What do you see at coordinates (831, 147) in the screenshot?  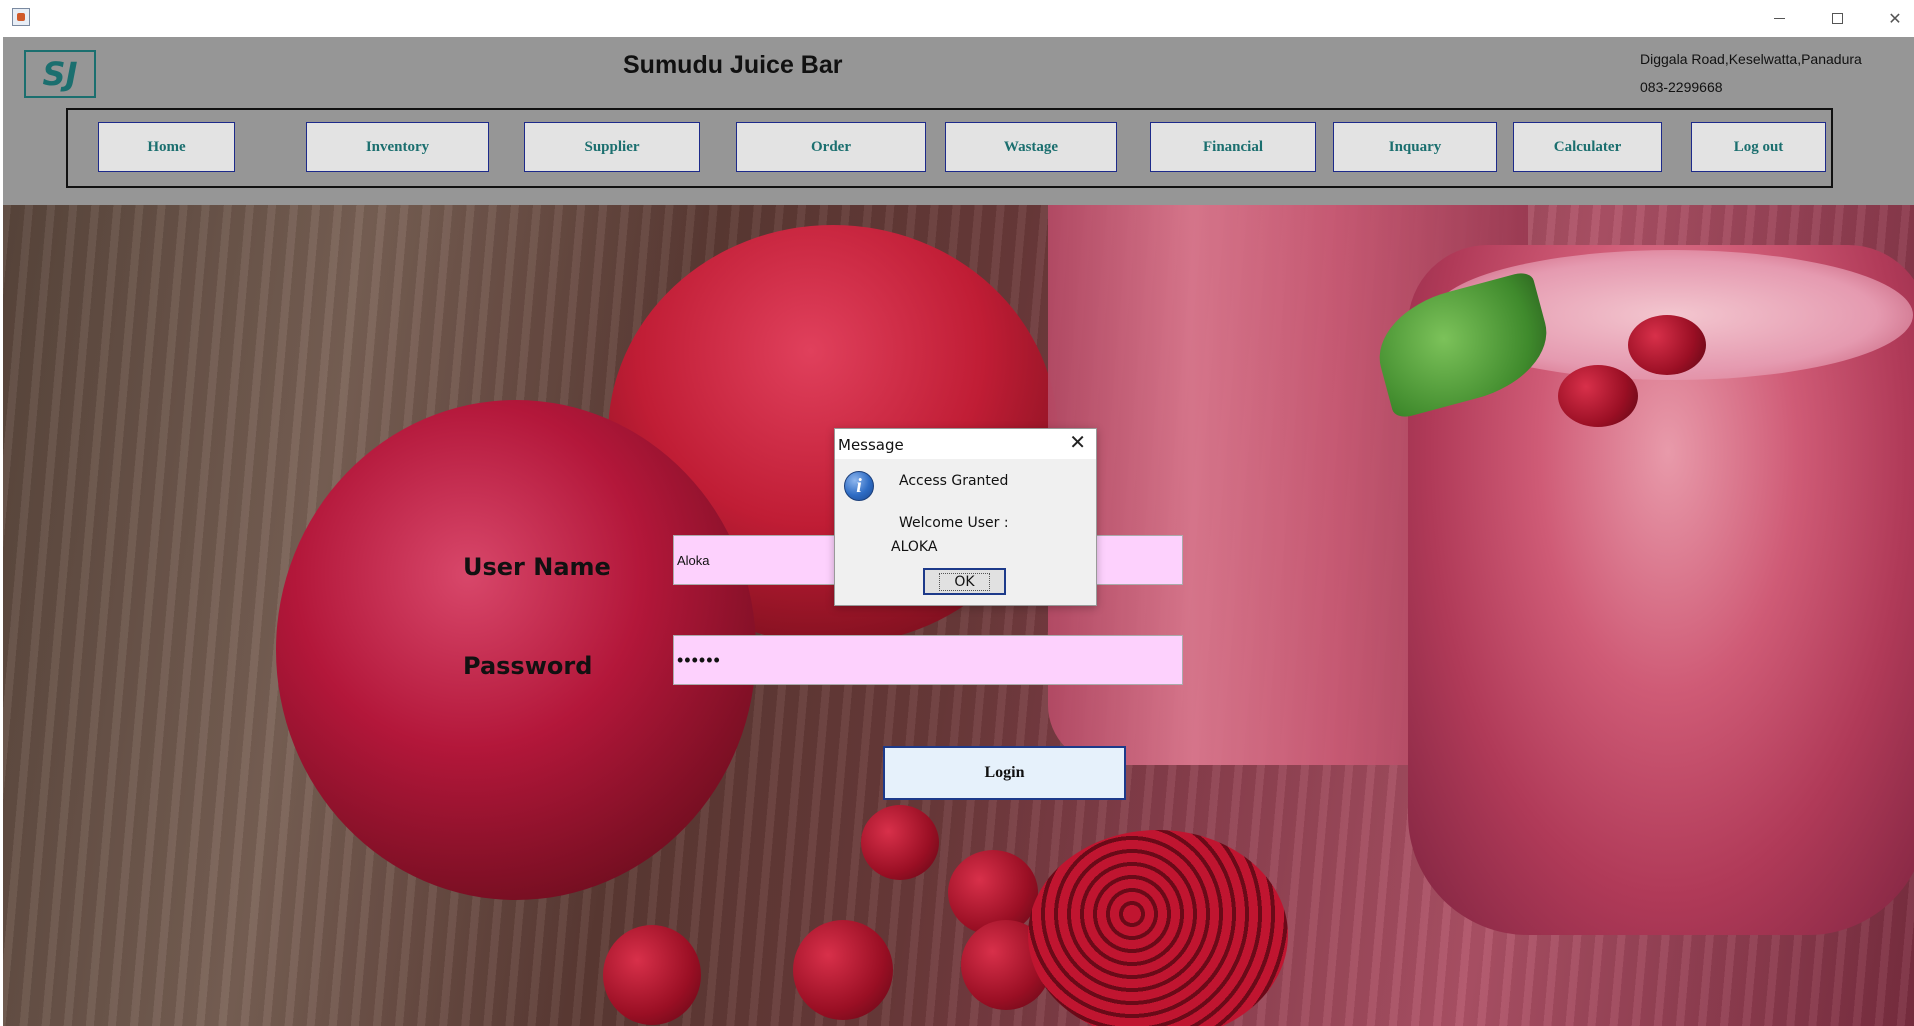 I see `nav-order-button: Order` at bounding box center [831, 147].